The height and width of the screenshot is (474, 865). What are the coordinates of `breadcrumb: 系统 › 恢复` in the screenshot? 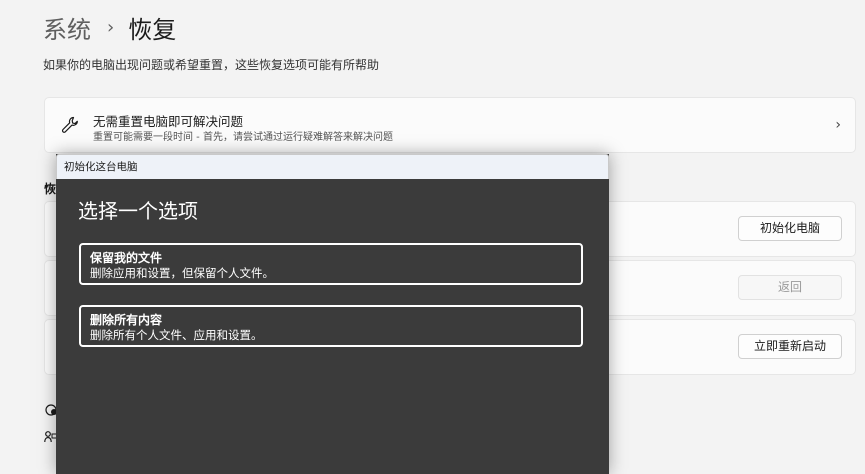 It's located at (109, 27).